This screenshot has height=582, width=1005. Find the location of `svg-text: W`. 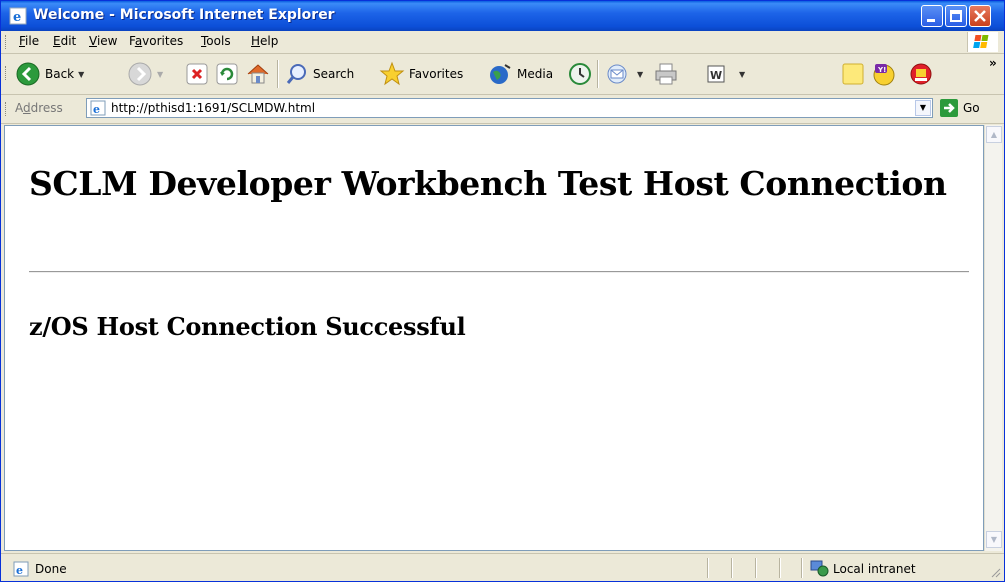

svg-text: W is located at coordinates (716, 75).